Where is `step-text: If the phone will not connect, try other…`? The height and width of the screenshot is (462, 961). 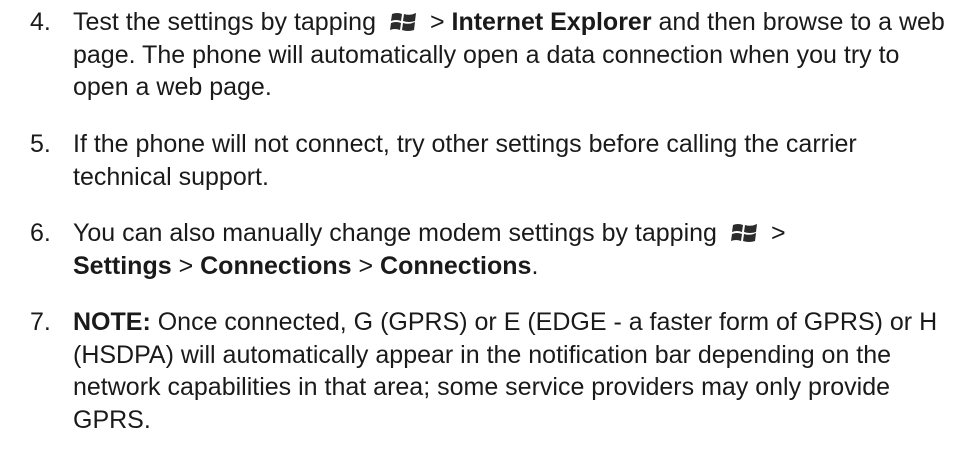
step-text: If the phone will not connect, try other… is located at coordinates (465, 160).